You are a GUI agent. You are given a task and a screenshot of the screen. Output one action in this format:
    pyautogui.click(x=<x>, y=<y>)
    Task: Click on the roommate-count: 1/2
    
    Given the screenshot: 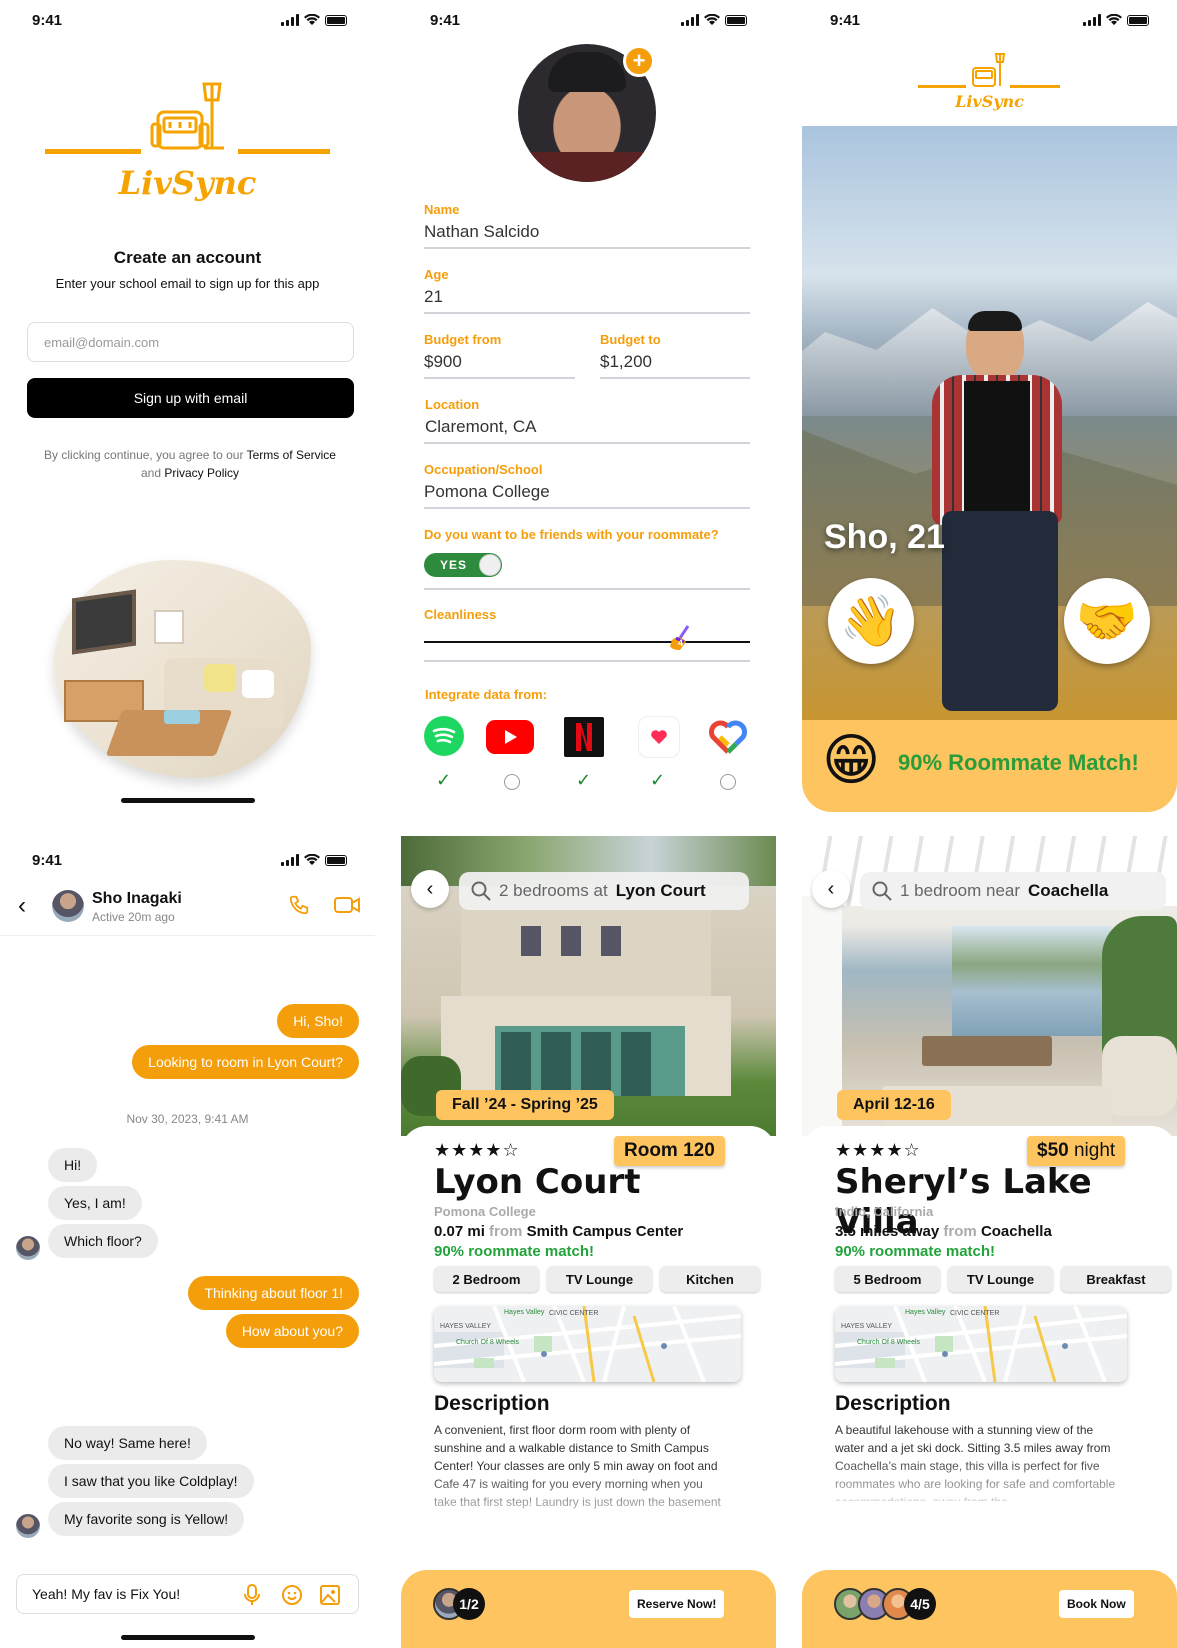 What is the action you would take?
    pyautogui.click(x=469, y=1604)
    